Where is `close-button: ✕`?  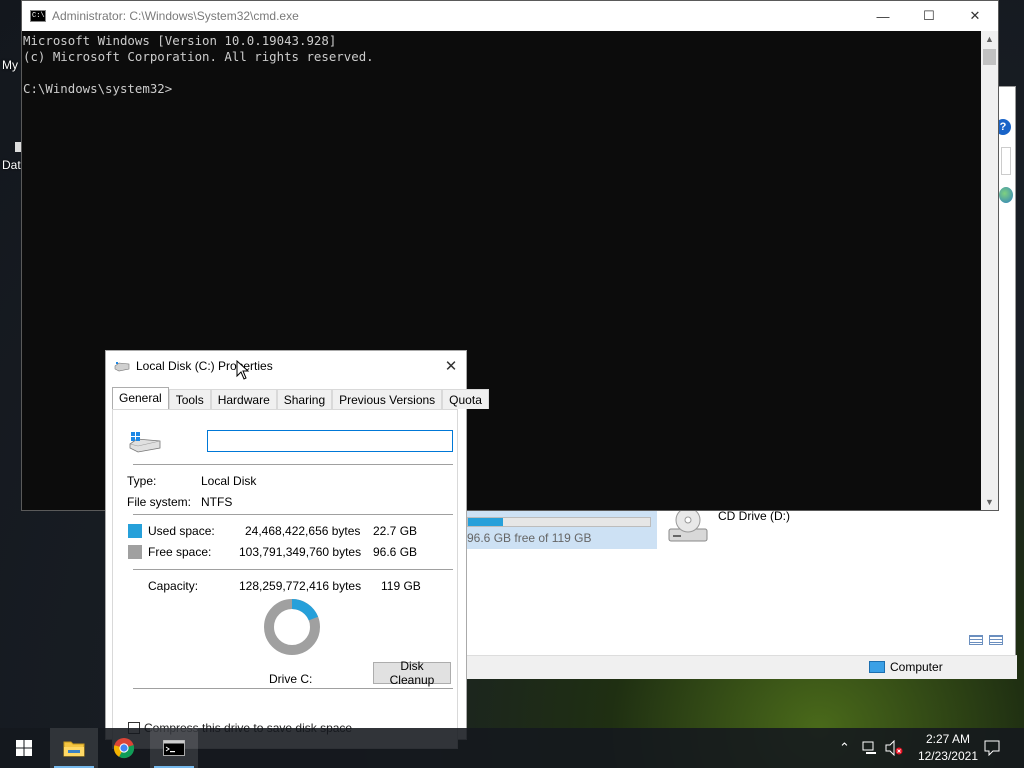
close-button: ✕ is located at coordinates (975, 16).